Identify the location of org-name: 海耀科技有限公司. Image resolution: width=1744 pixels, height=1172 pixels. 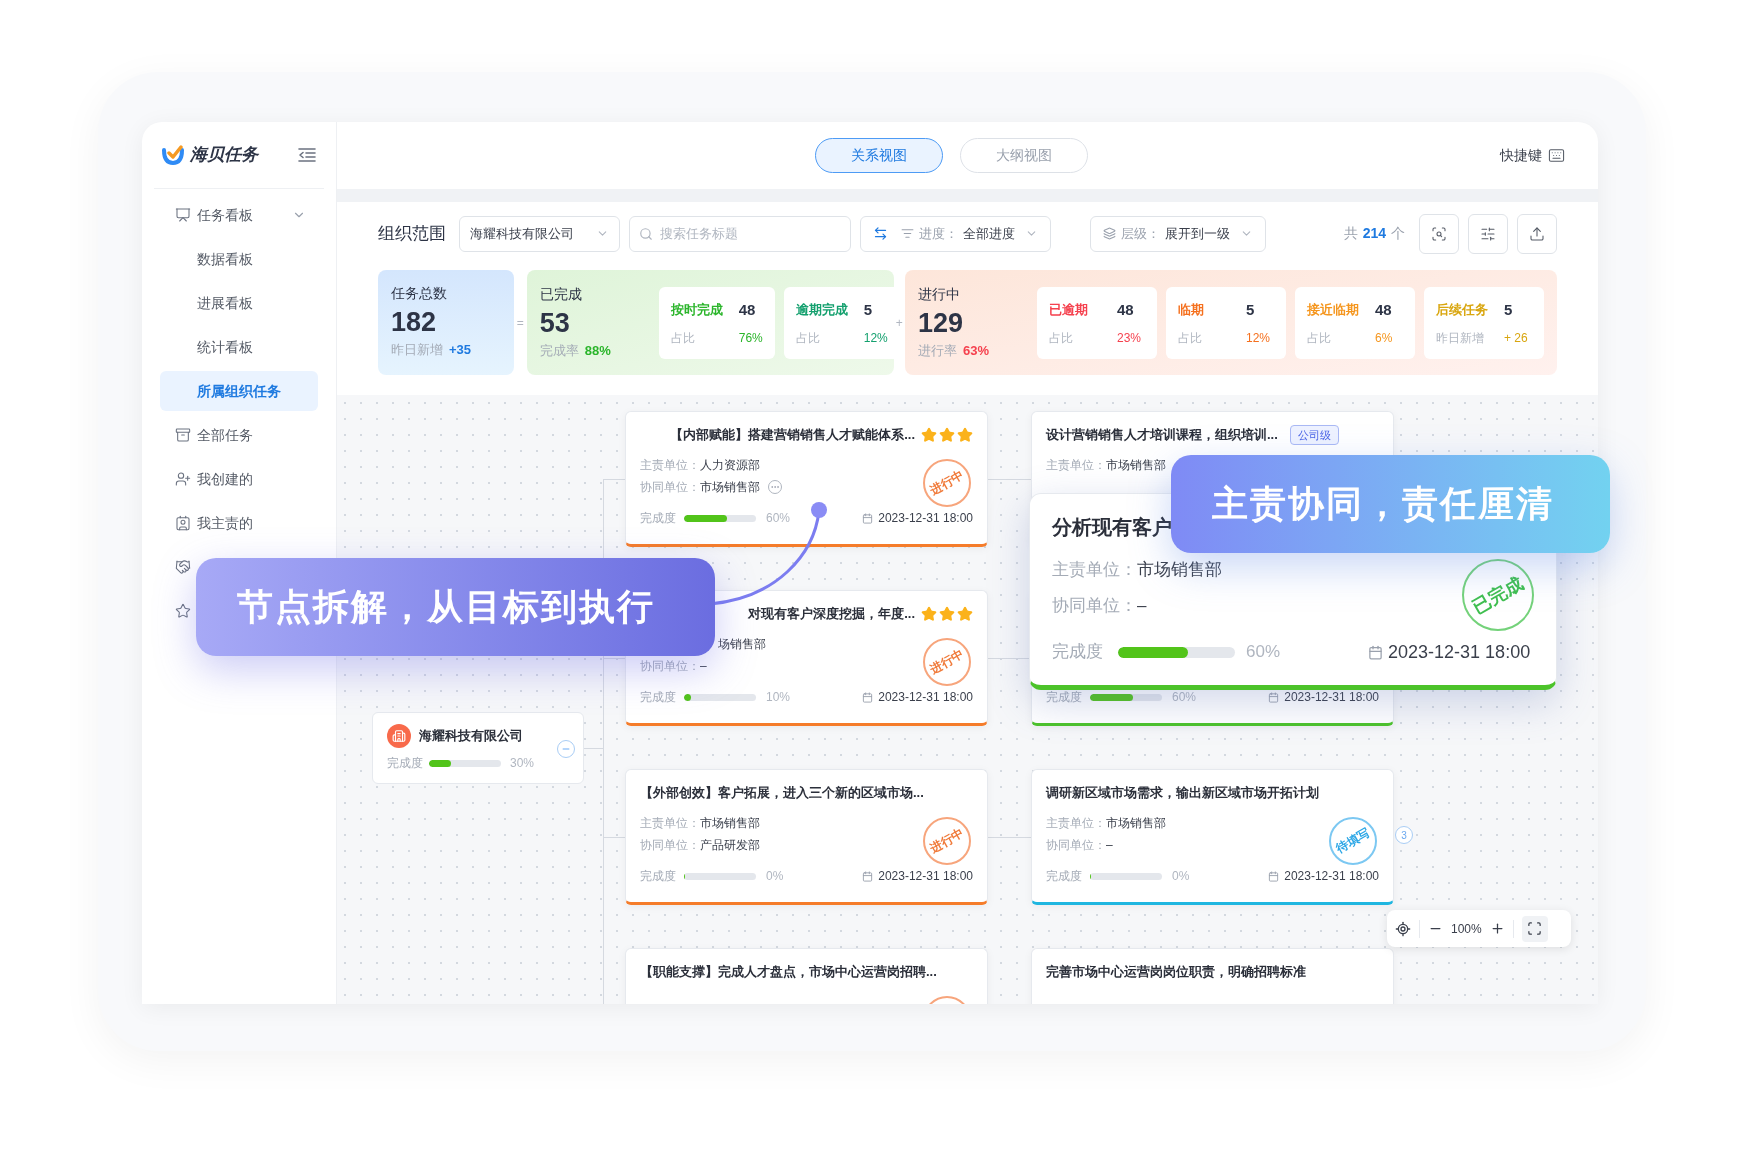
(471, 736).